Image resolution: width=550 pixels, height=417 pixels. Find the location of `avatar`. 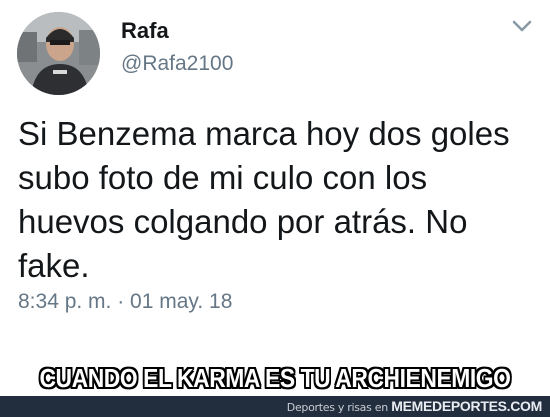

avatar is located at coordinates (58, 53).